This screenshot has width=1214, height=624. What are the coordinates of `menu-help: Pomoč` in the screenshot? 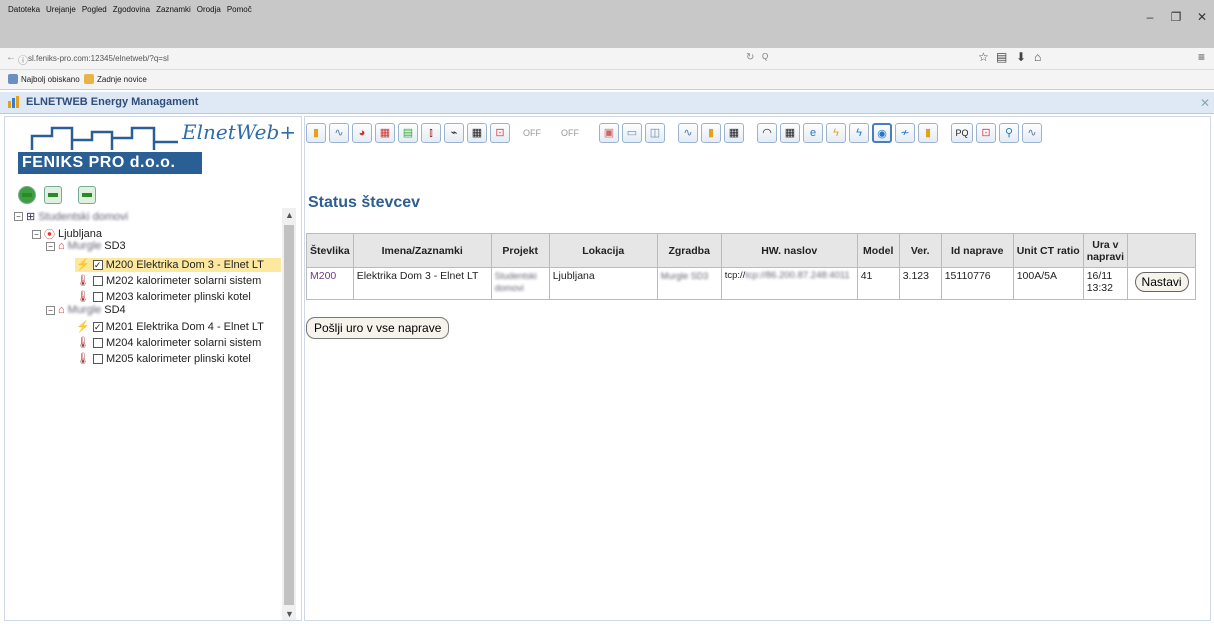 It's located at (239, 9).